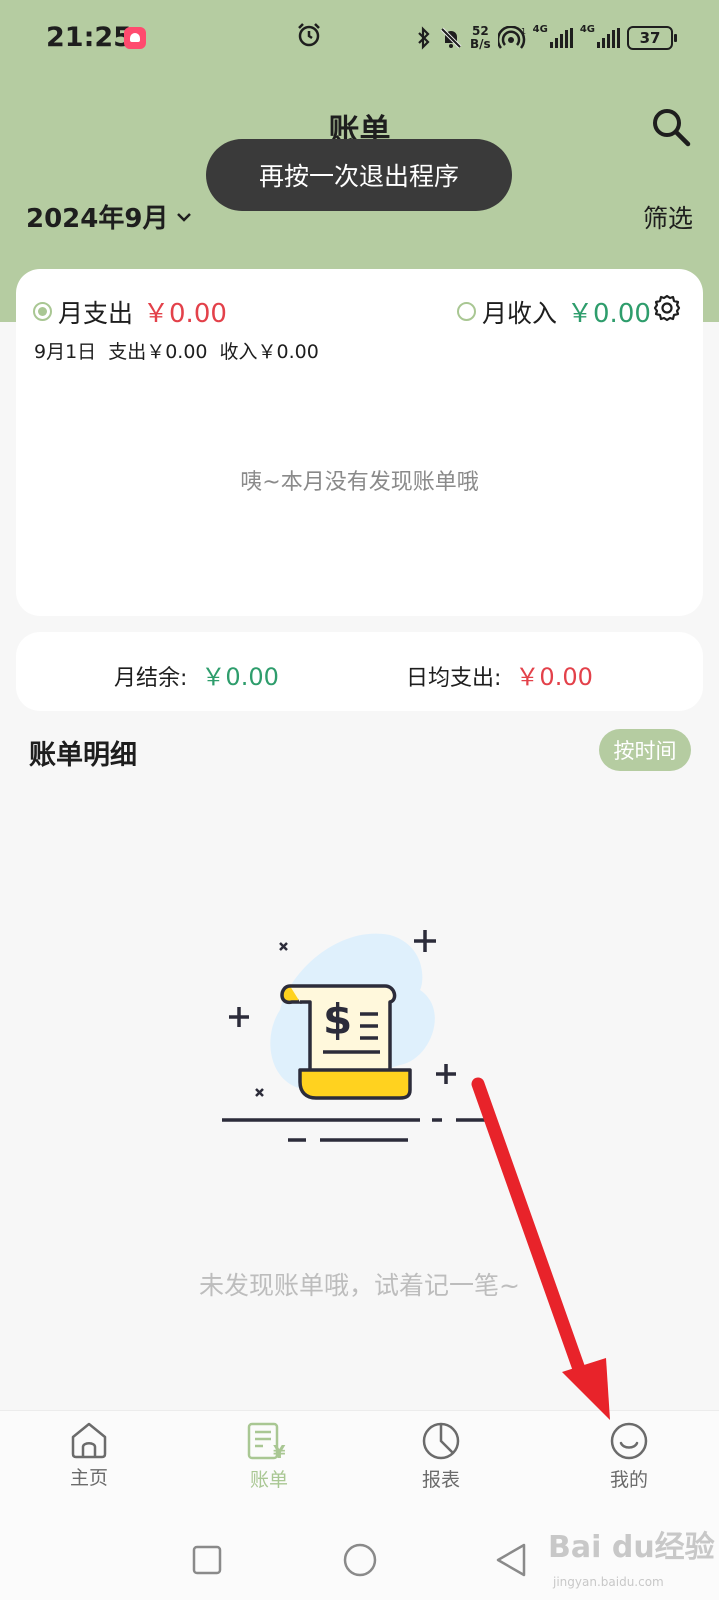  Describe the element at coordinates (83, 755) in the screenshot. I see `bill-details-title: 账单明细` at that location.